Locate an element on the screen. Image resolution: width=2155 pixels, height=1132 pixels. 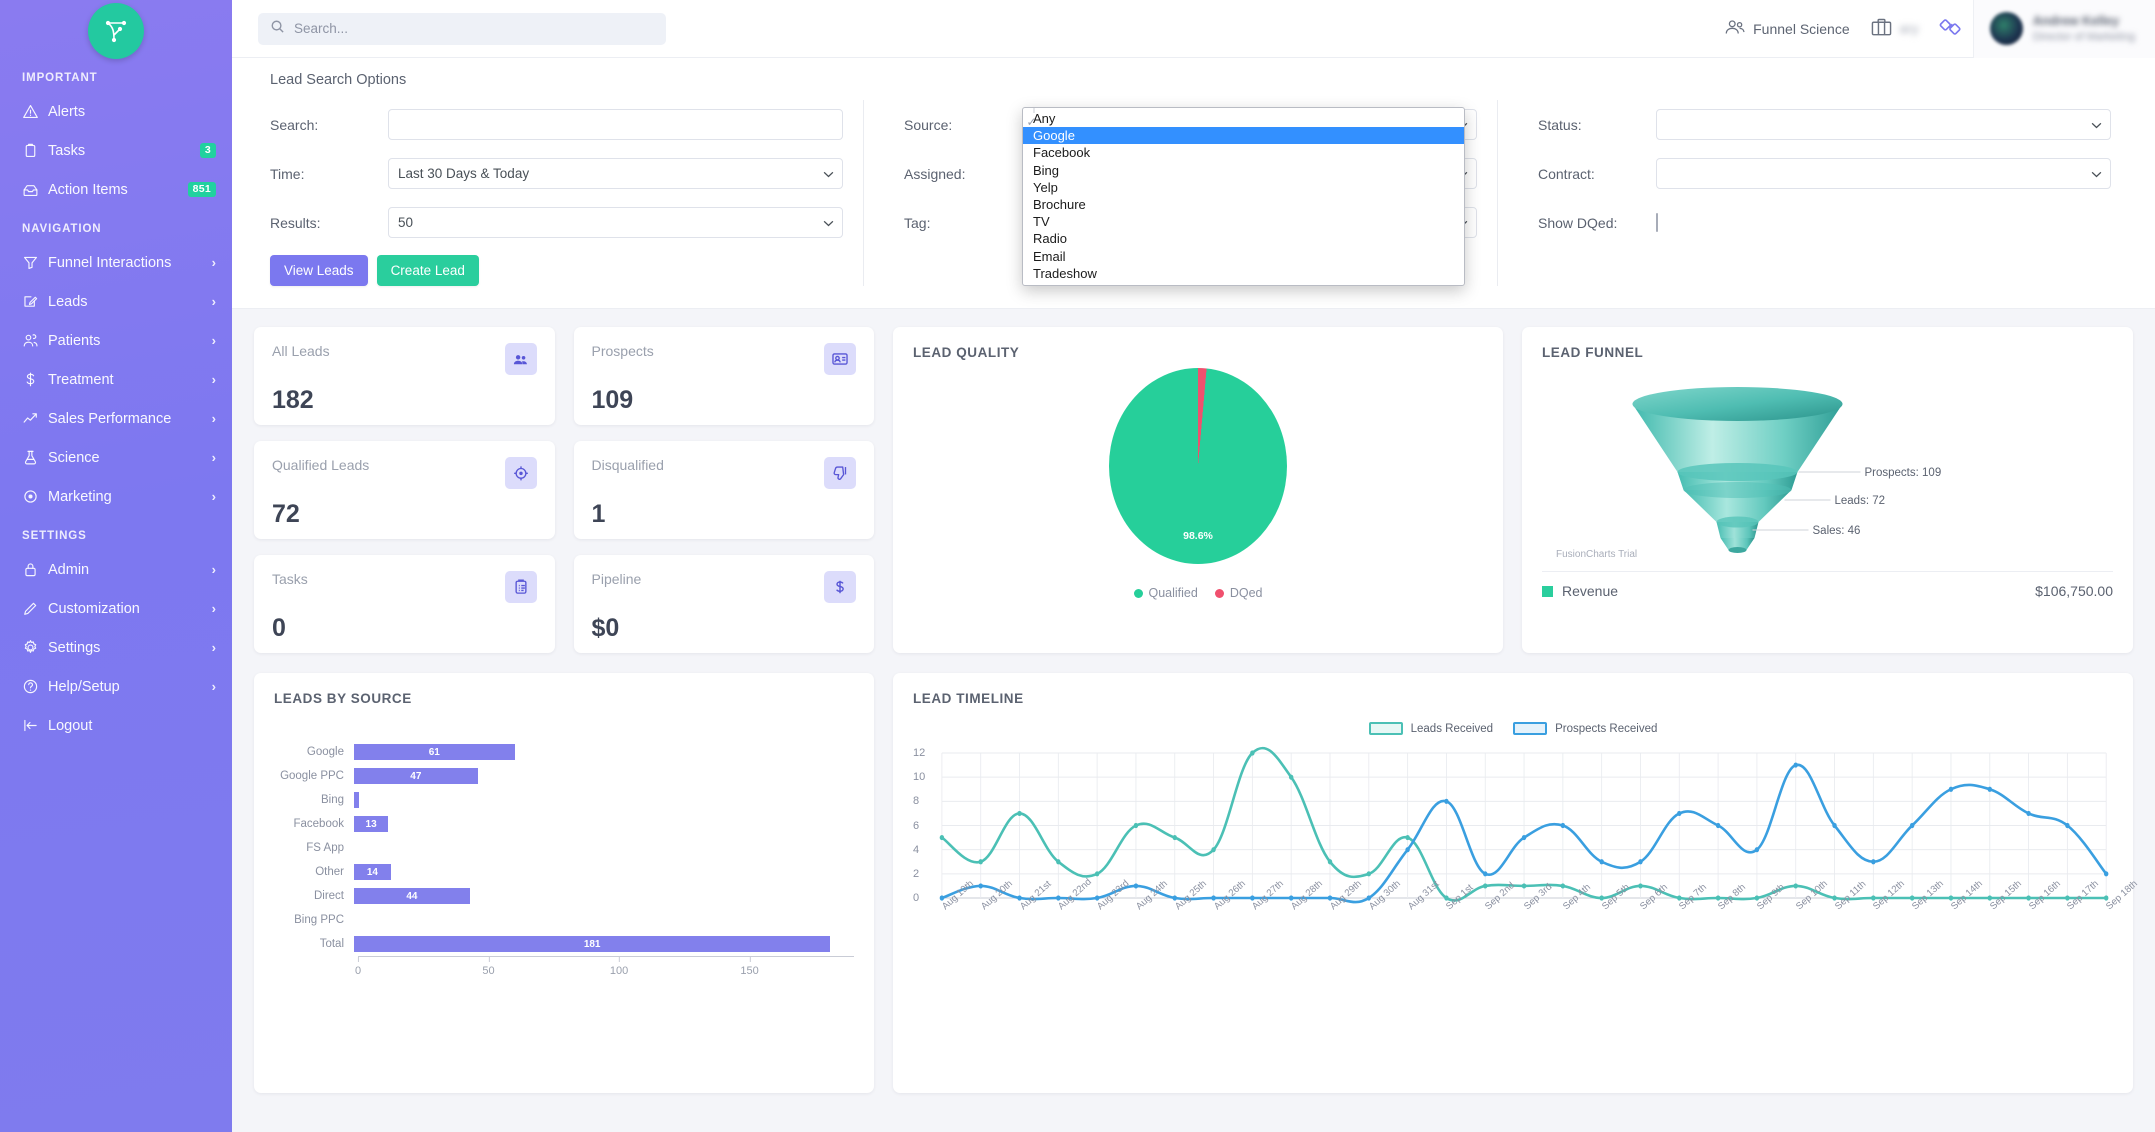
lead-quality-chart: 98.6% Qualified DQed is located at coordinates (1198, 484).